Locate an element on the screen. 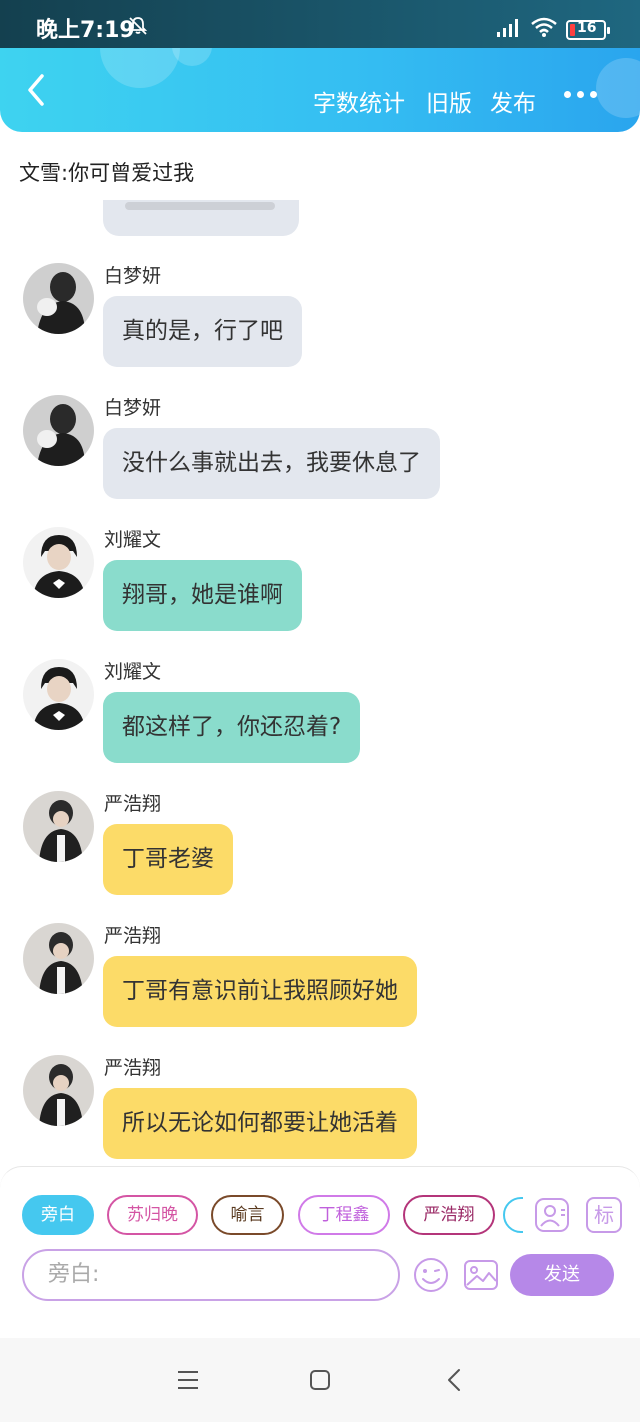 Image resolution: width=640 pixels, height=1422 pixels. image-icon is located at coordinates (481, 1275).